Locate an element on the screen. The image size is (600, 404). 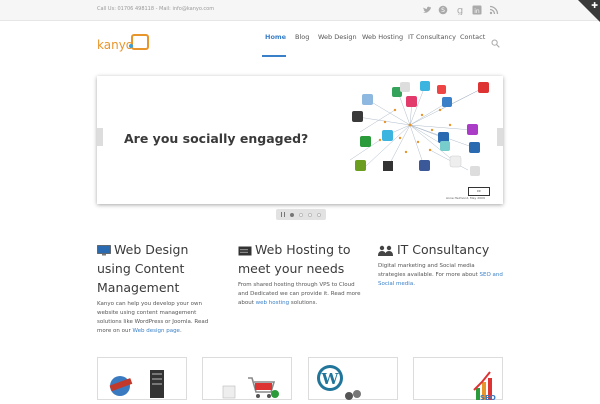
nav-contact: Contact is located at coordinates (472, 37).